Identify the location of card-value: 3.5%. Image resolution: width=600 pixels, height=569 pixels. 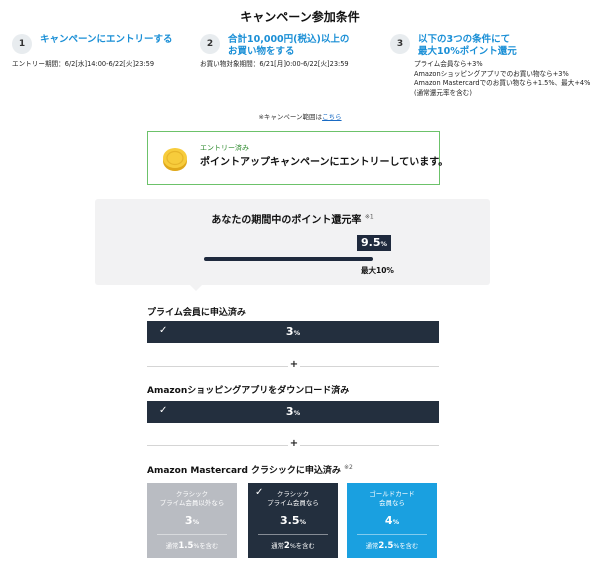
(292, 520).